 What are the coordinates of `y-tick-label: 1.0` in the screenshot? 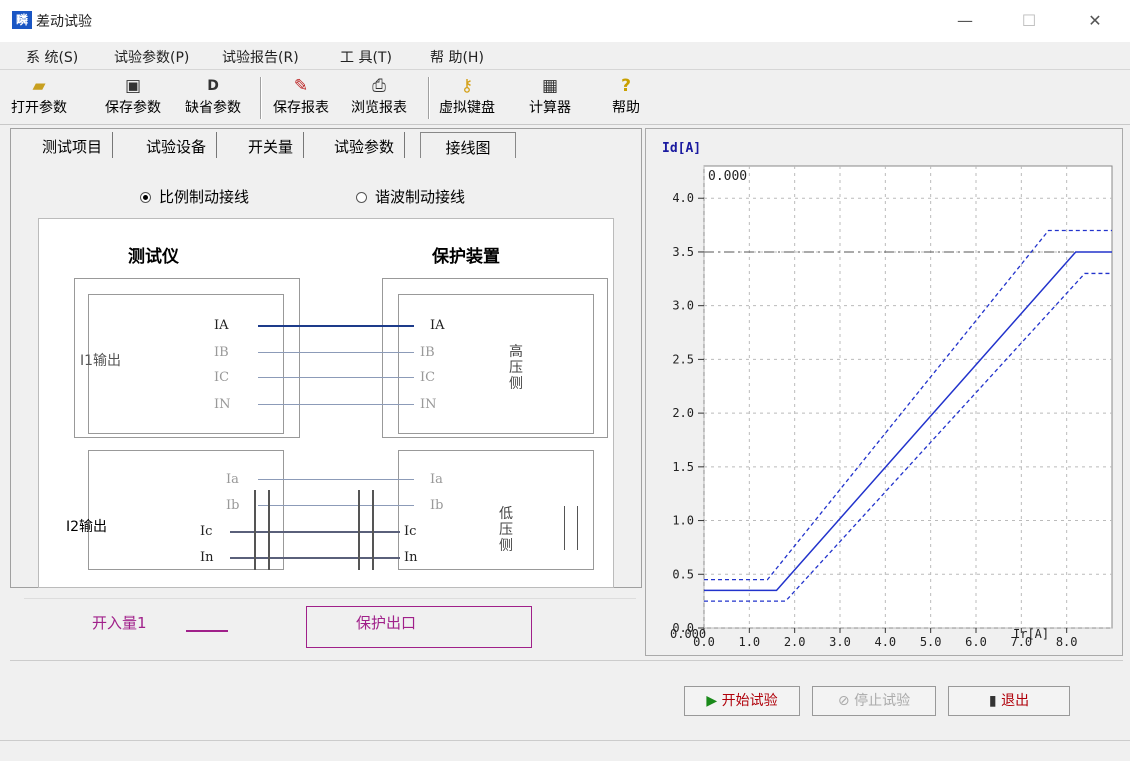 It's located at (683, 521).